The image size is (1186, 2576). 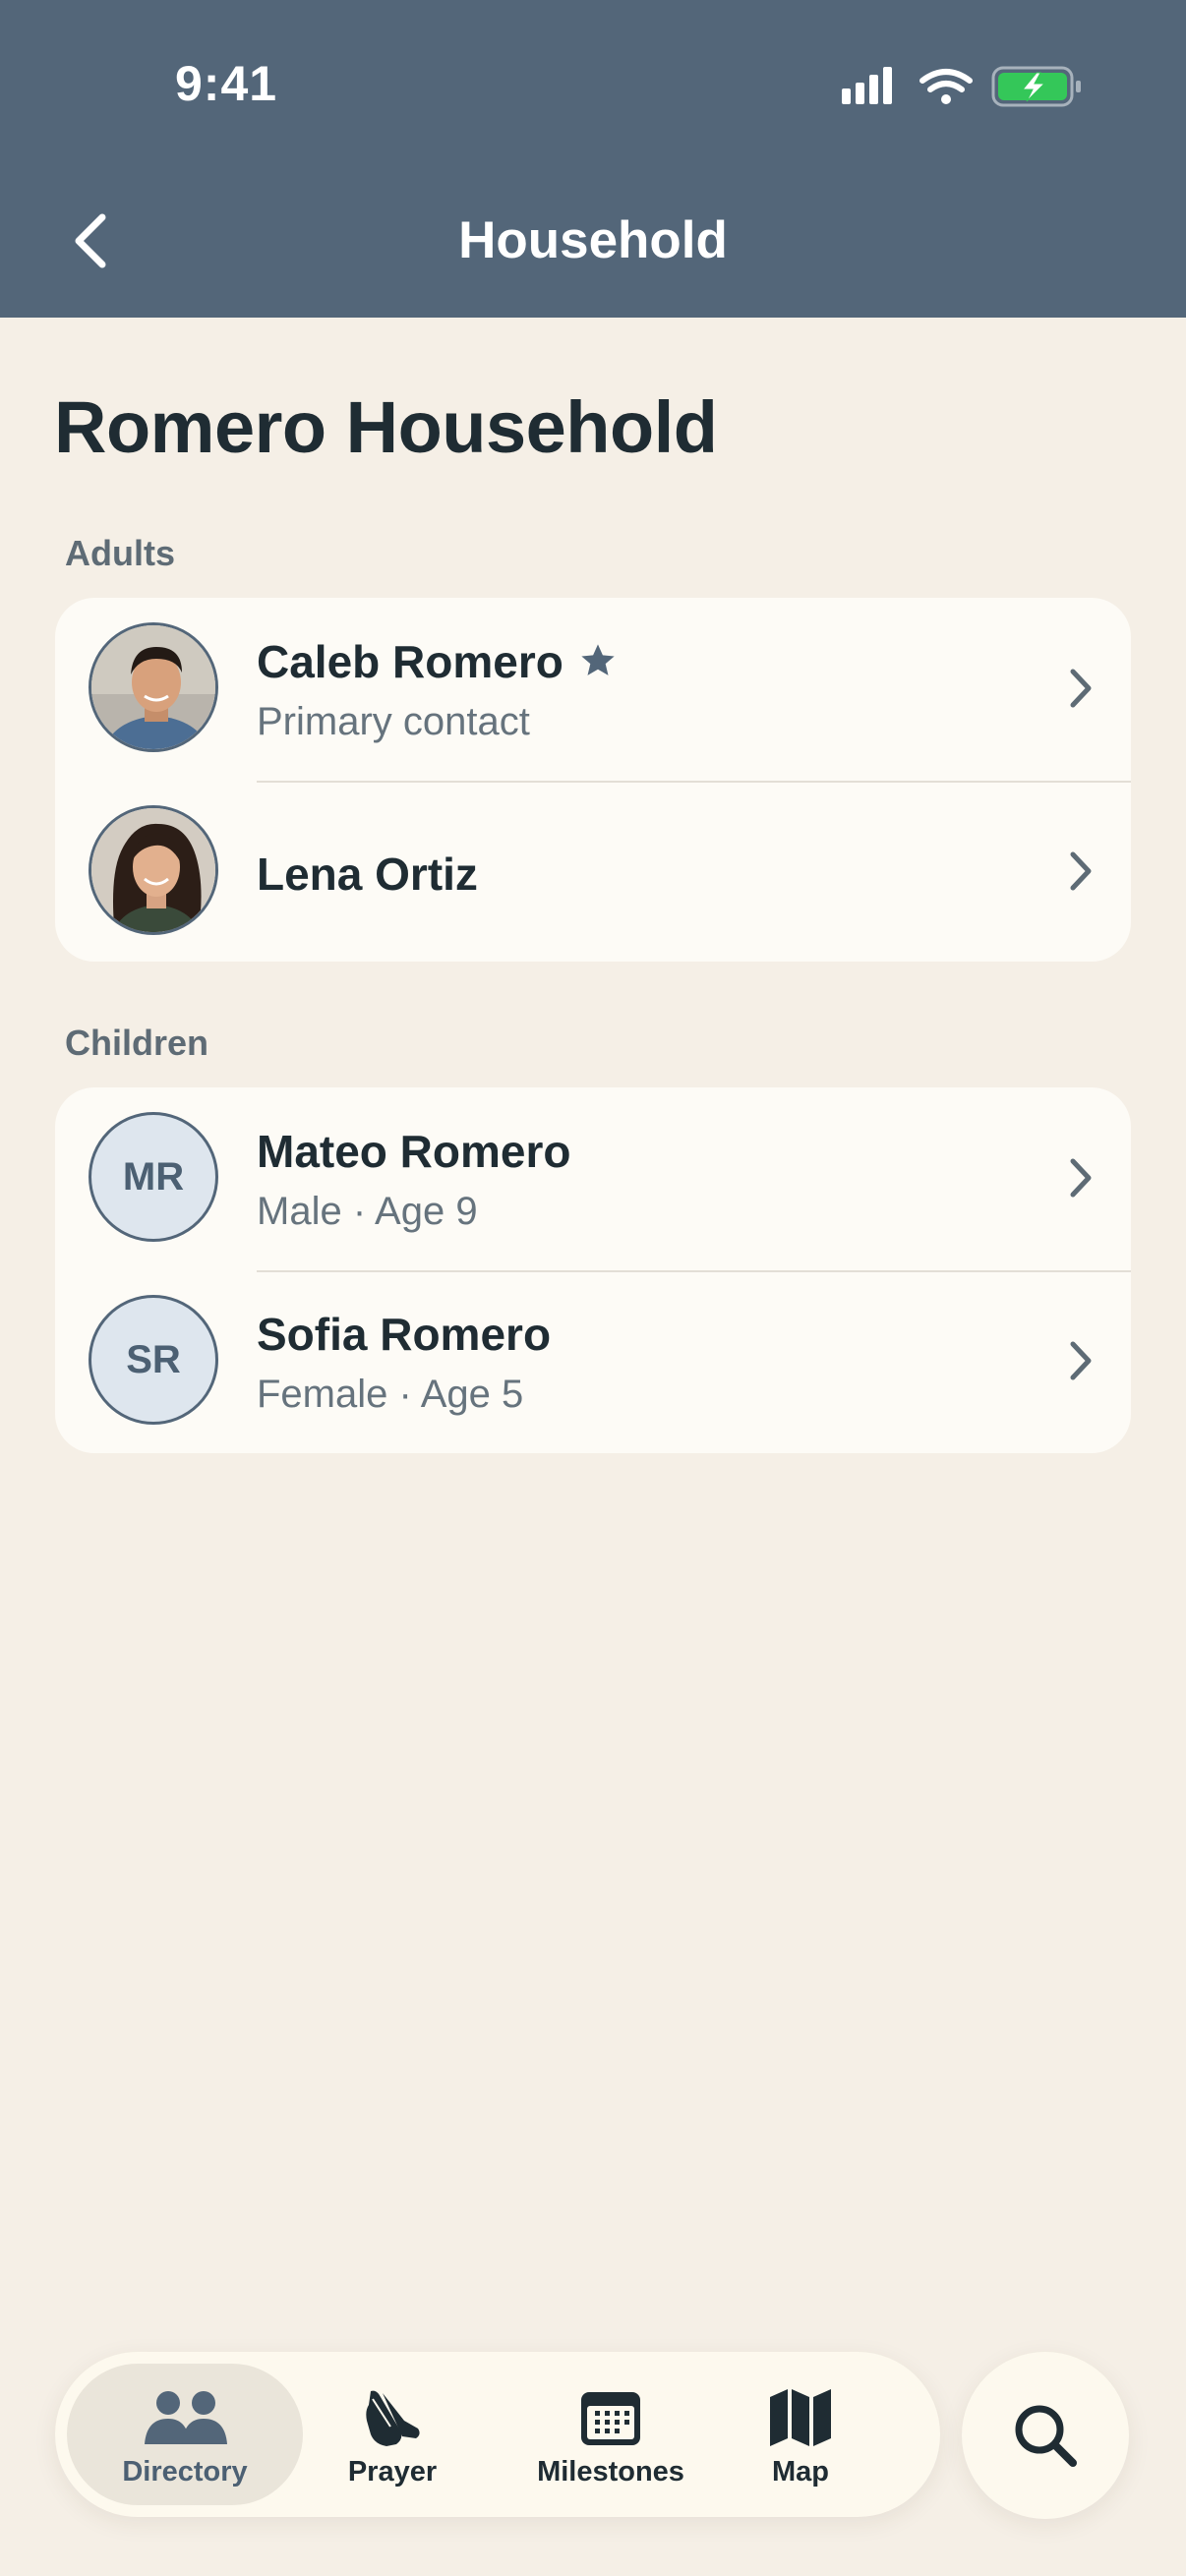 I want to click on member-name: Lena Ortiz, so click(x=367, y=874).